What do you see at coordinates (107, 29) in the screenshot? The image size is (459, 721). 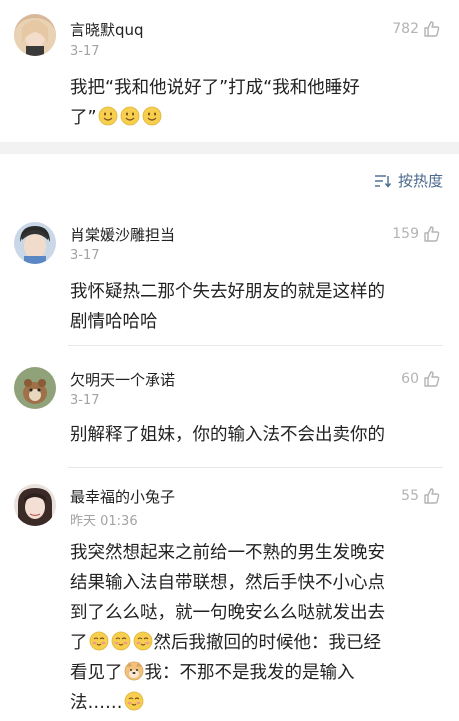 I see `username: 言晓默quq` at bounding box center [107, 29].